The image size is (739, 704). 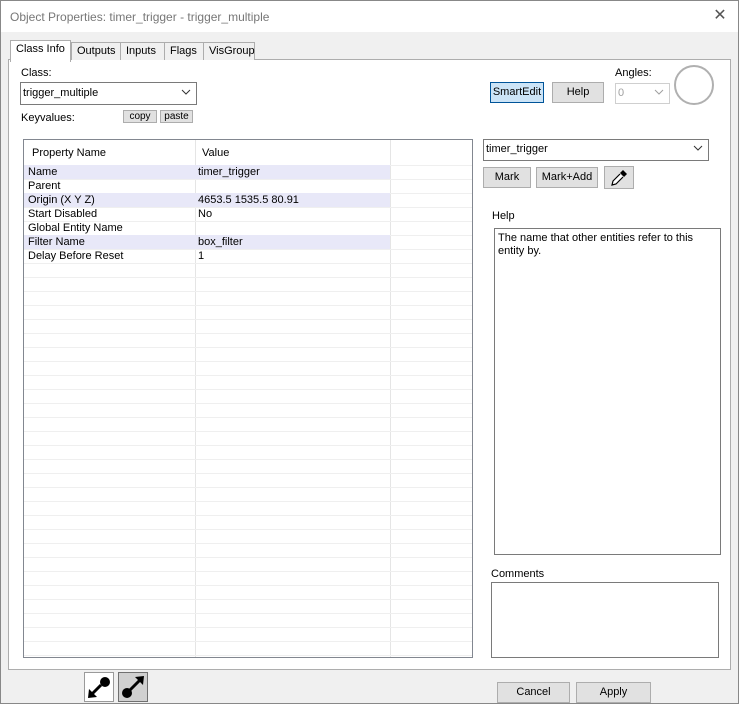 I want to click on goto-entity-button, so click(x=133, y=687).